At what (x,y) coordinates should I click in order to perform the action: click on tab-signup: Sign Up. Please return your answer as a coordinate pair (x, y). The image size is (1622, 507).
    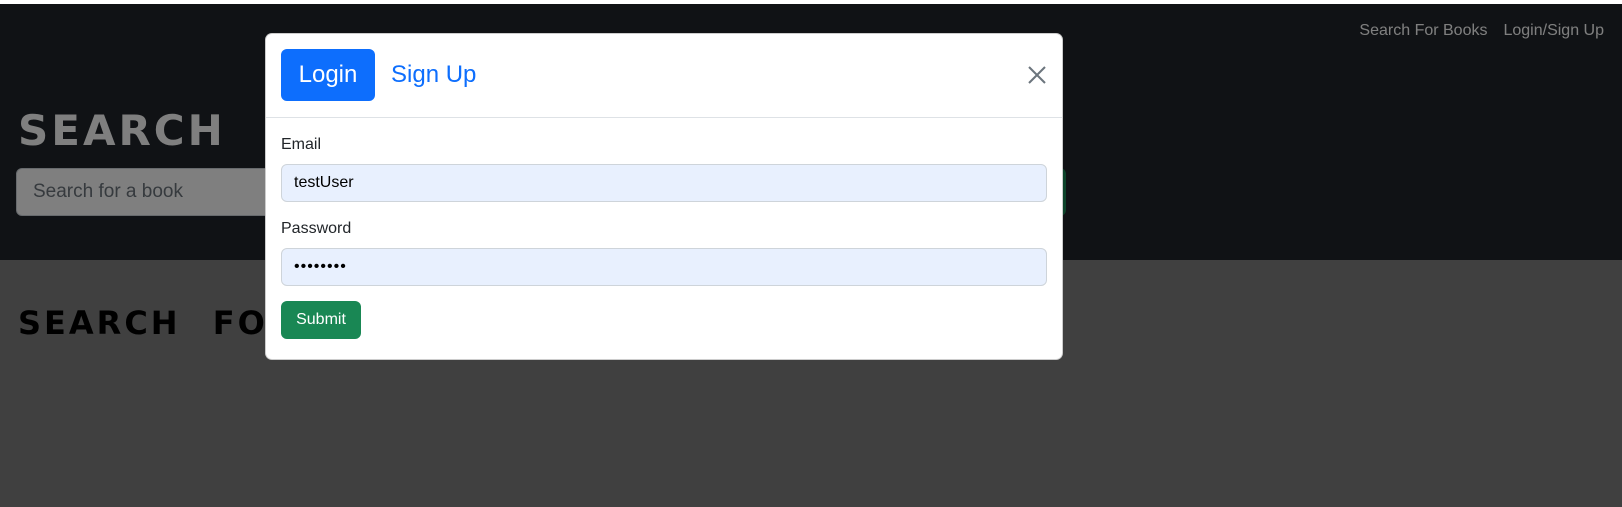
    Looking at the image, I should click on (433, 75).